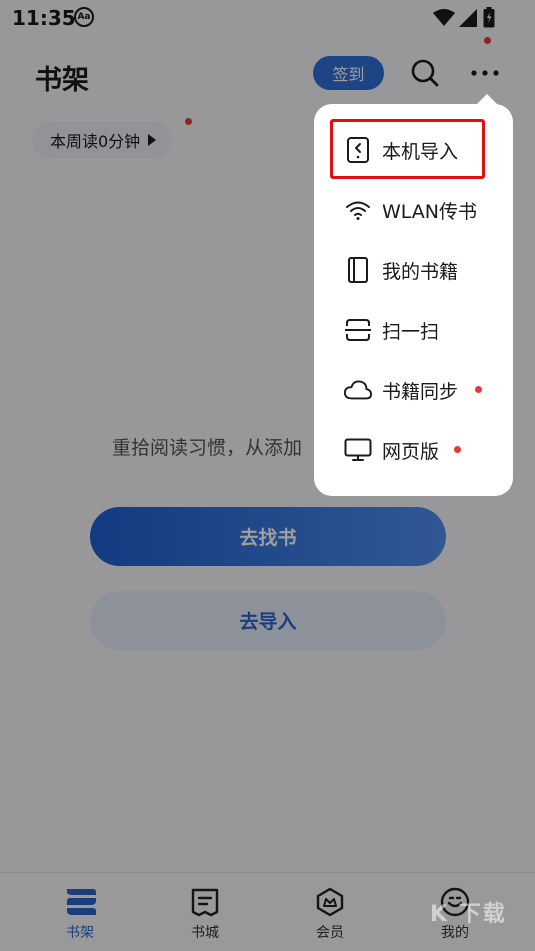  I want to click on book-icon, so click(358, 270).